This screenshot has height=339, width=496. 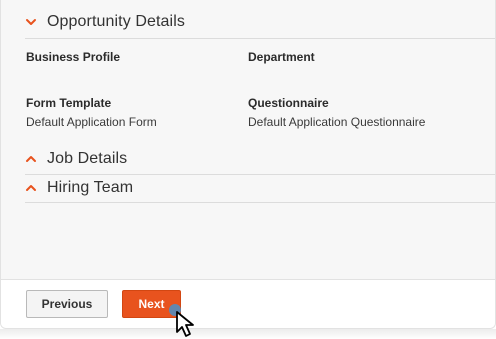 I want to click on mouse-pointer-icon, so click(x=181, y=320).